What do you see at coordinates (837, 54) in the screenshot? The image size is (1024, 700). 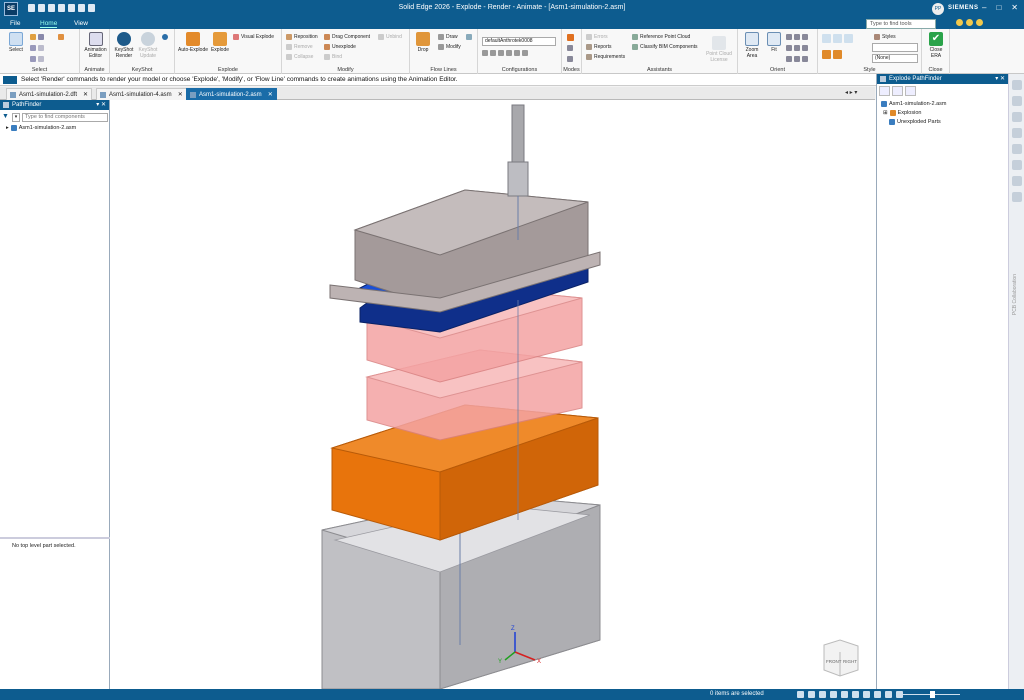 I see `shaded-edges-icon` at bounding box center [837, 54].